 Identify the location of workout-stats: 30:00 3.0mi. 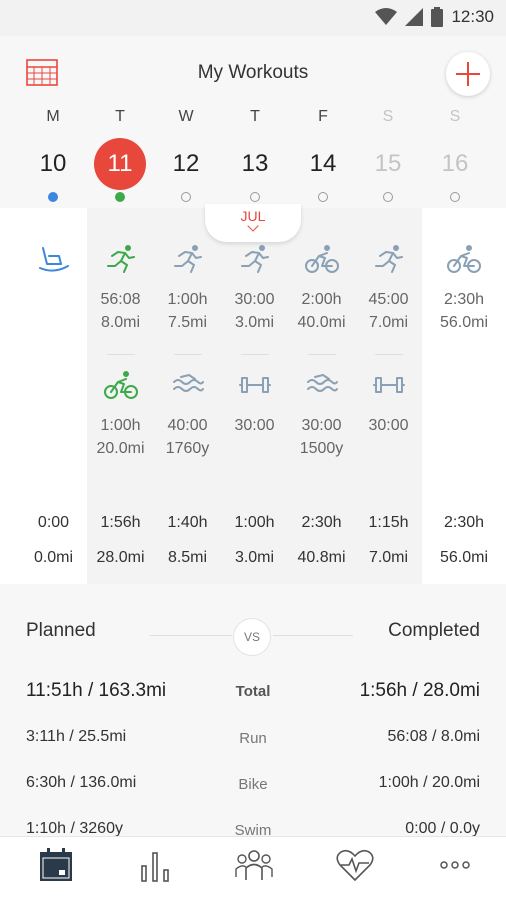
(254, 311).